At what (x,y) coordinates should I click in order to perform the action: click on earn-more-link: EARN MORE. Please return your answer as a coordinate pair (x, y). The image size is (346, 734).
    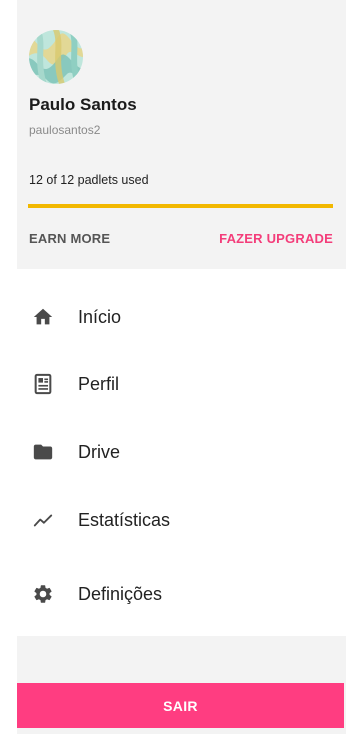
    Looking at the image, I should click on (69, 238).